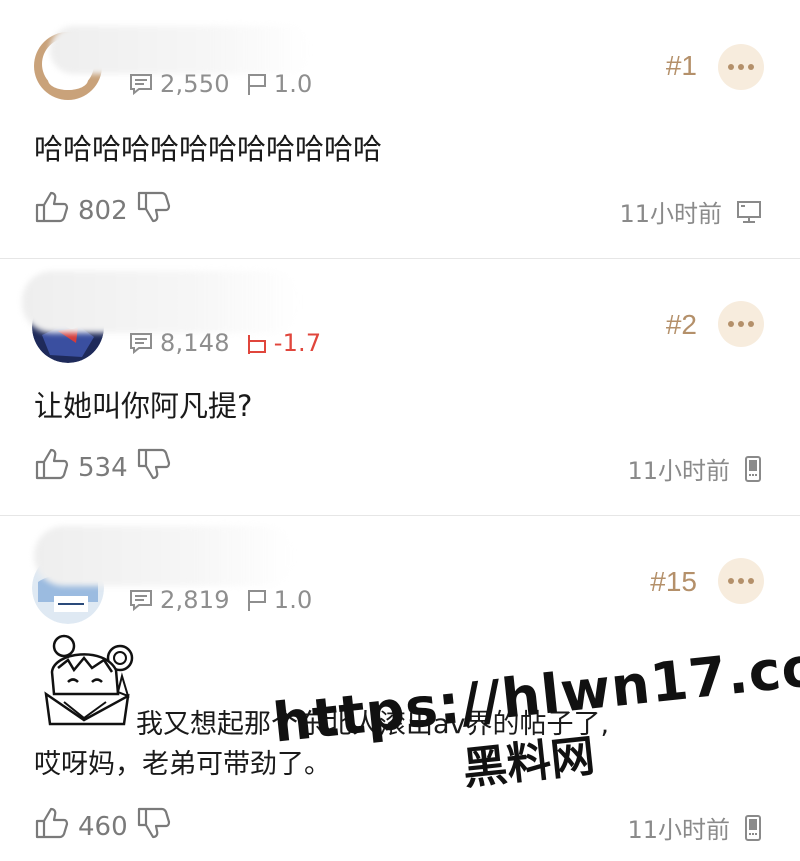 The image size is (800, 861). What do you see at coordinates (89, 680) in the screenshot?
I see `anime-sticker-icon` at bounding box center [89, 680].